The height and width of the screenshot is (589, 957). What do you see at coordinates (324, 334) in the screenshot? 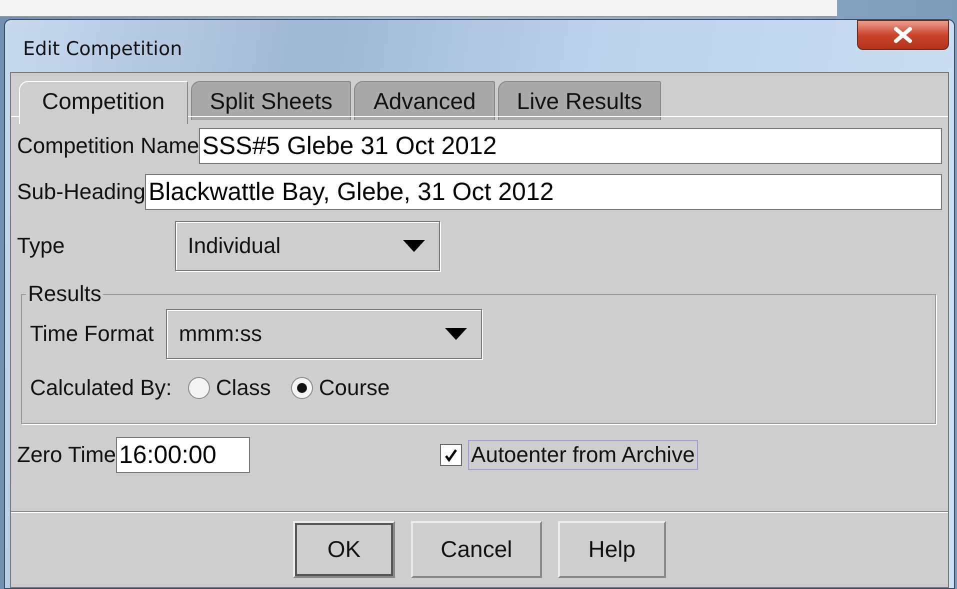
I see `dropdown: mmm:ss` at bounding box center [324, 334].